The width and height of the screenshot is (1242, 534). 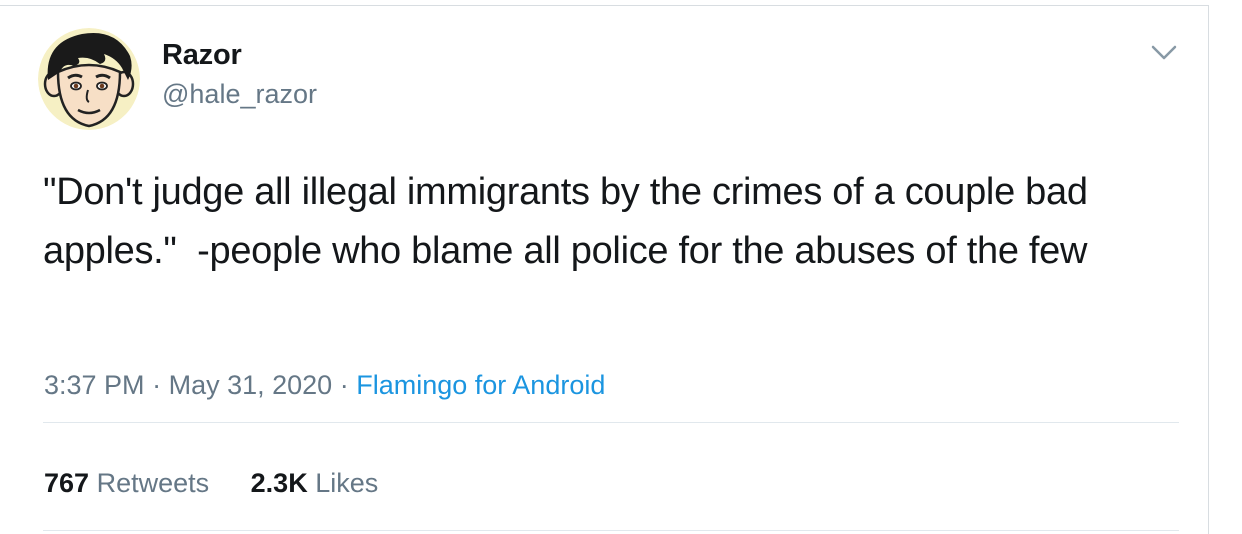 I want to click on retweets-count: 767, so click(x=67, y=483).